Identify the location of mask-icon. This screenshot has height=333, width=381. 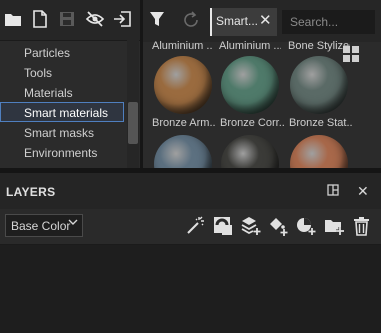
(223, 226).